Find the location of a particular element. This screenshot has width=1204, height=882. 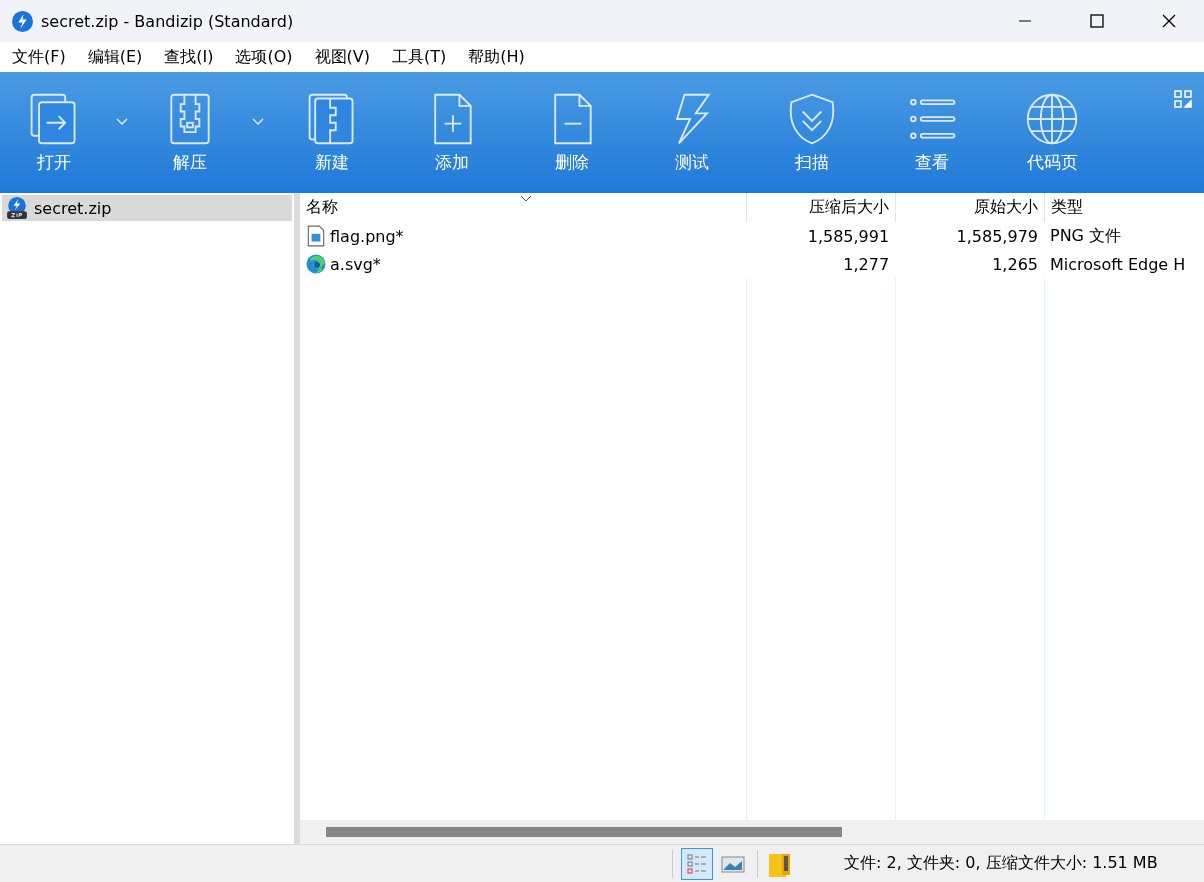

toolbar-button: 扫描 is located at coordinates (812, 132).